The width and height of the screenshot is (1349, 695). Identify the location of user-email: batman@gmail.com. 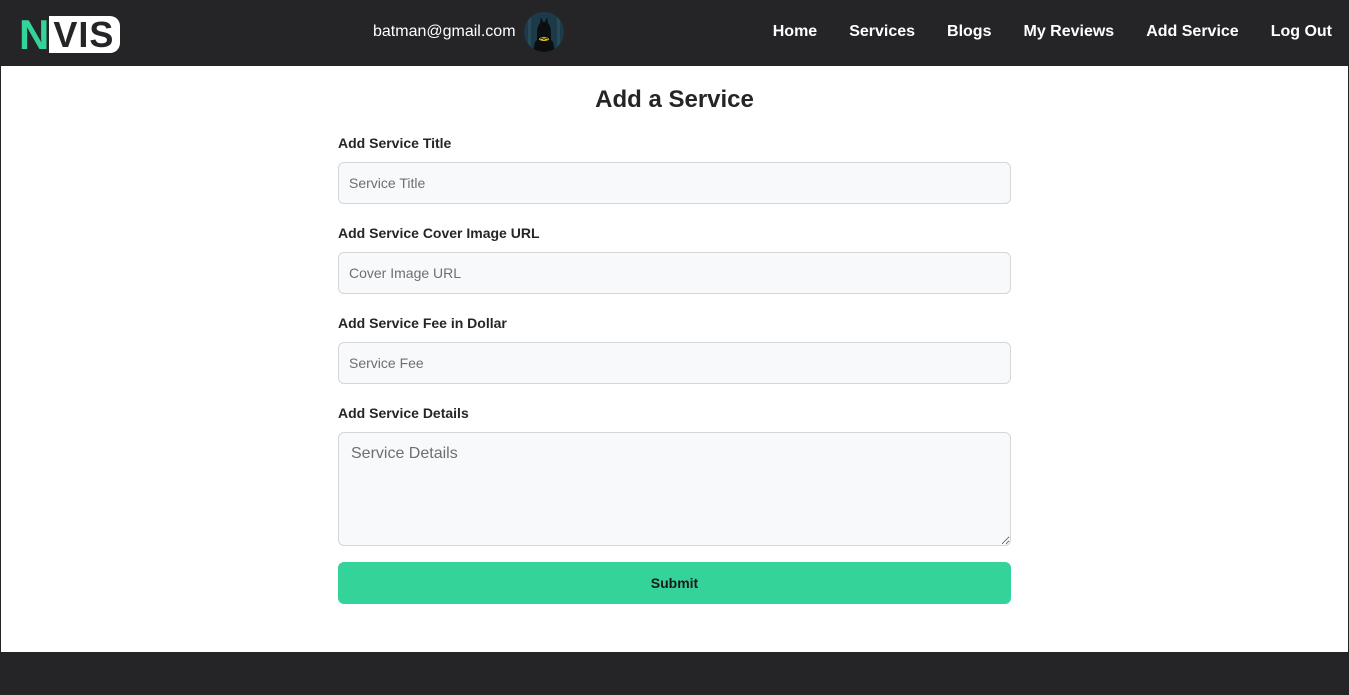
(444, 31).